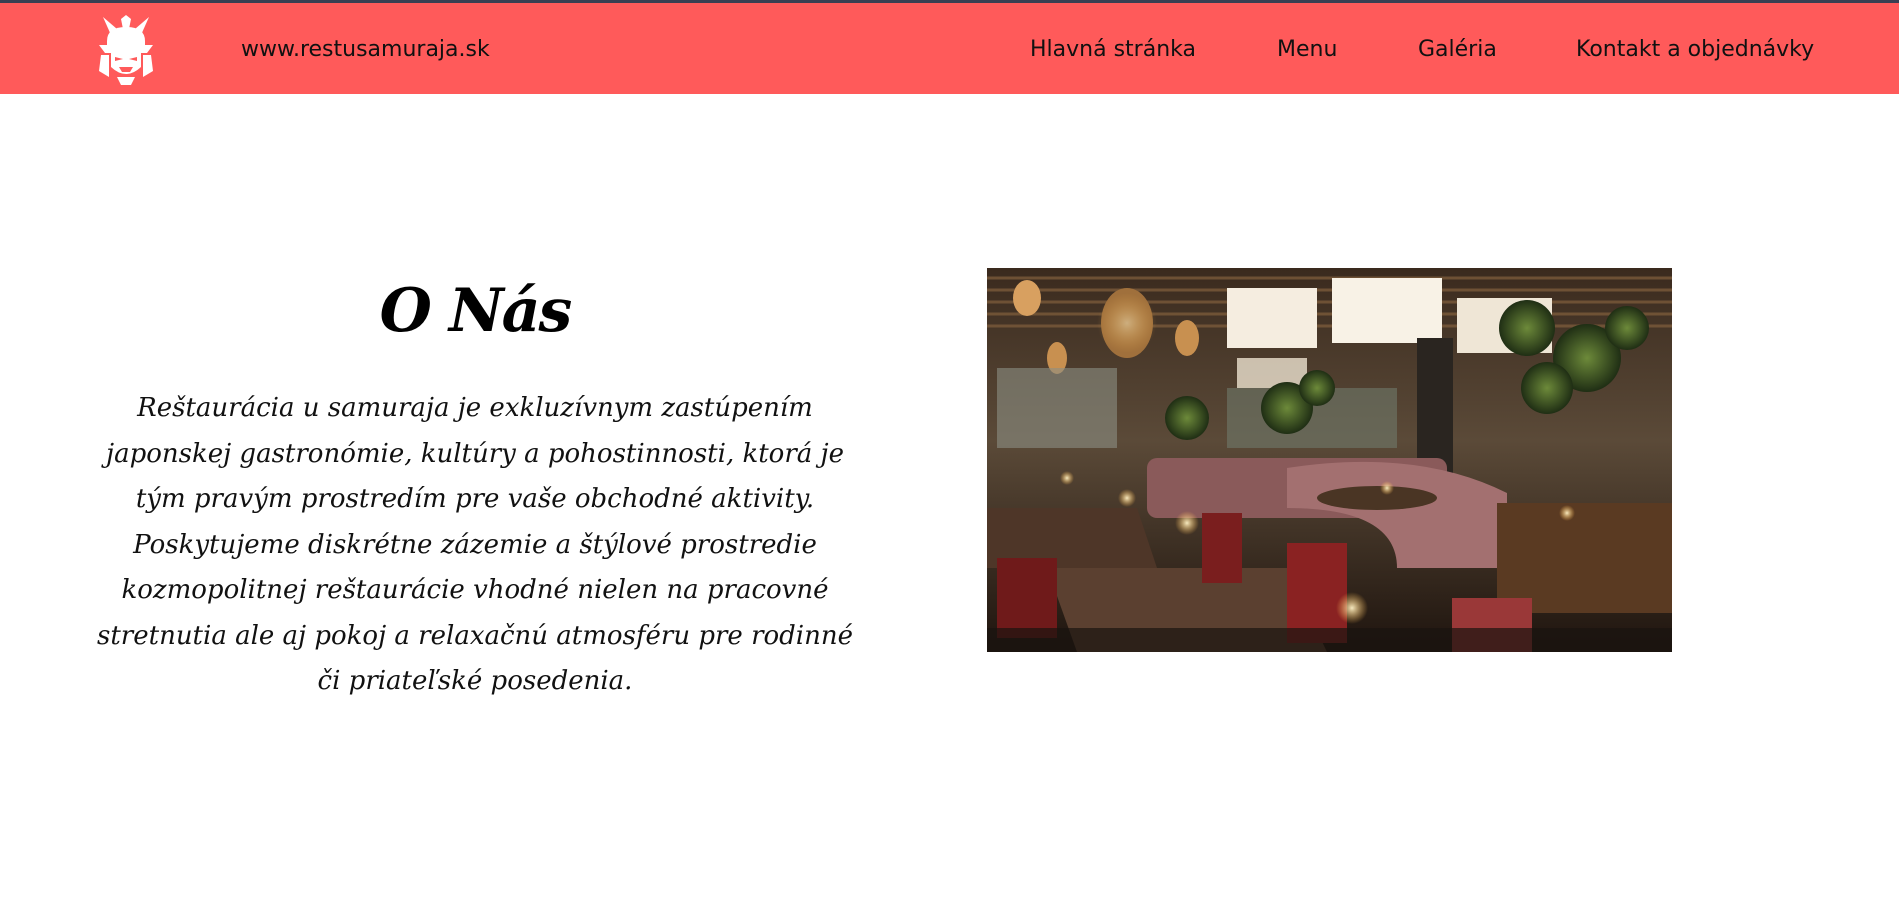 The image size is (1899, 924). Describe the element at coordinates (1307, 49) in the screenshot. I see `nav-link-menu: Menu` at that location.